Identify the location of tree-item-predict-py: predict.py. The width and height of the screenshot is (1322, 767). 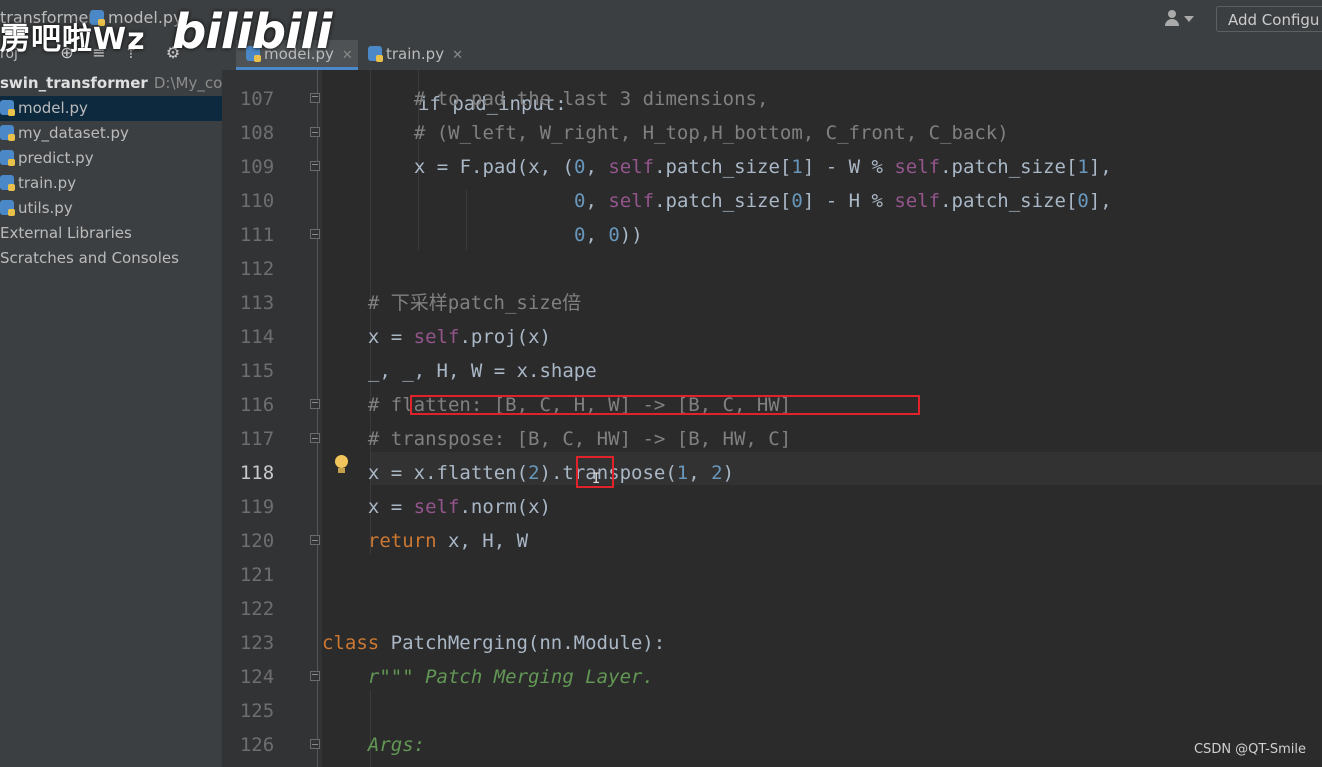
(111, 158).